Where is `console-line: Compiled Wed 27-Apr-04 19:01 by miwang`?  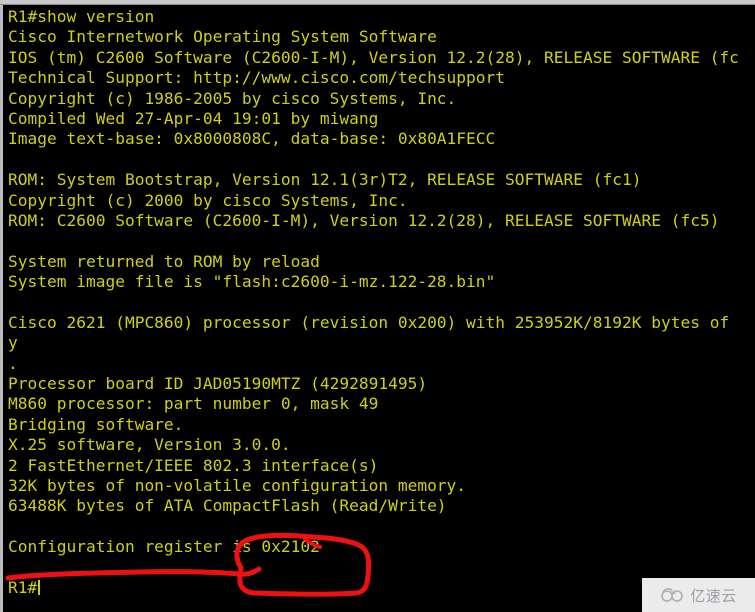 console-line: Compiled Wed 27-Apr-04 19:01 by miwang is located at coordinates (193, 118).